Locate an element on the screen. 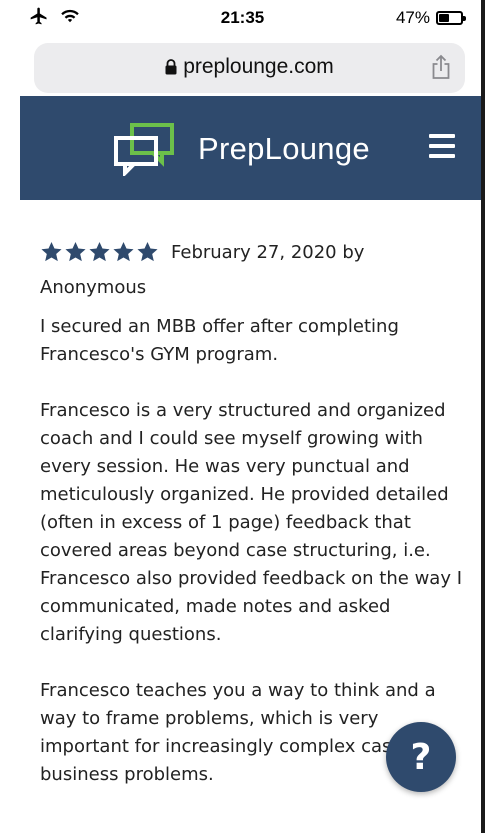  logo: PrepLounge is located at coordinates (241, 149).